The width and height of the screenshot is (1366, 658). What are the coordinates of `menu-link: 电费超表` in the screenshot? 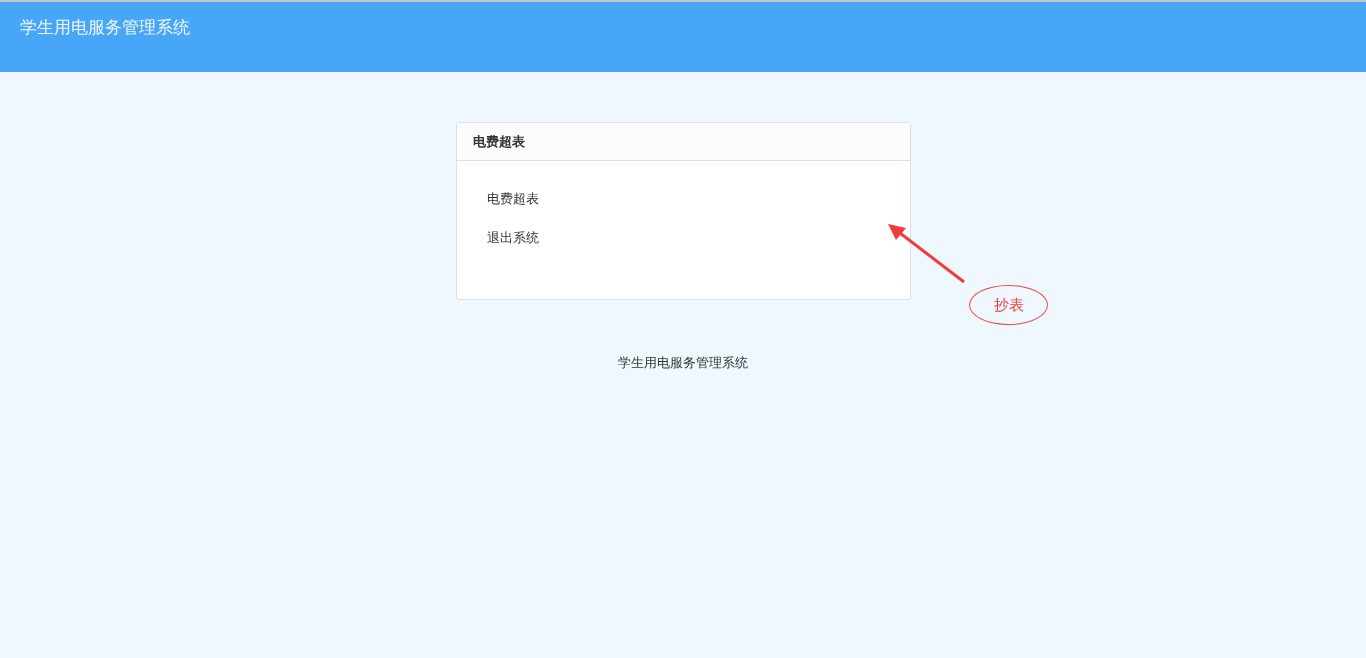 It's located at (512, 199).